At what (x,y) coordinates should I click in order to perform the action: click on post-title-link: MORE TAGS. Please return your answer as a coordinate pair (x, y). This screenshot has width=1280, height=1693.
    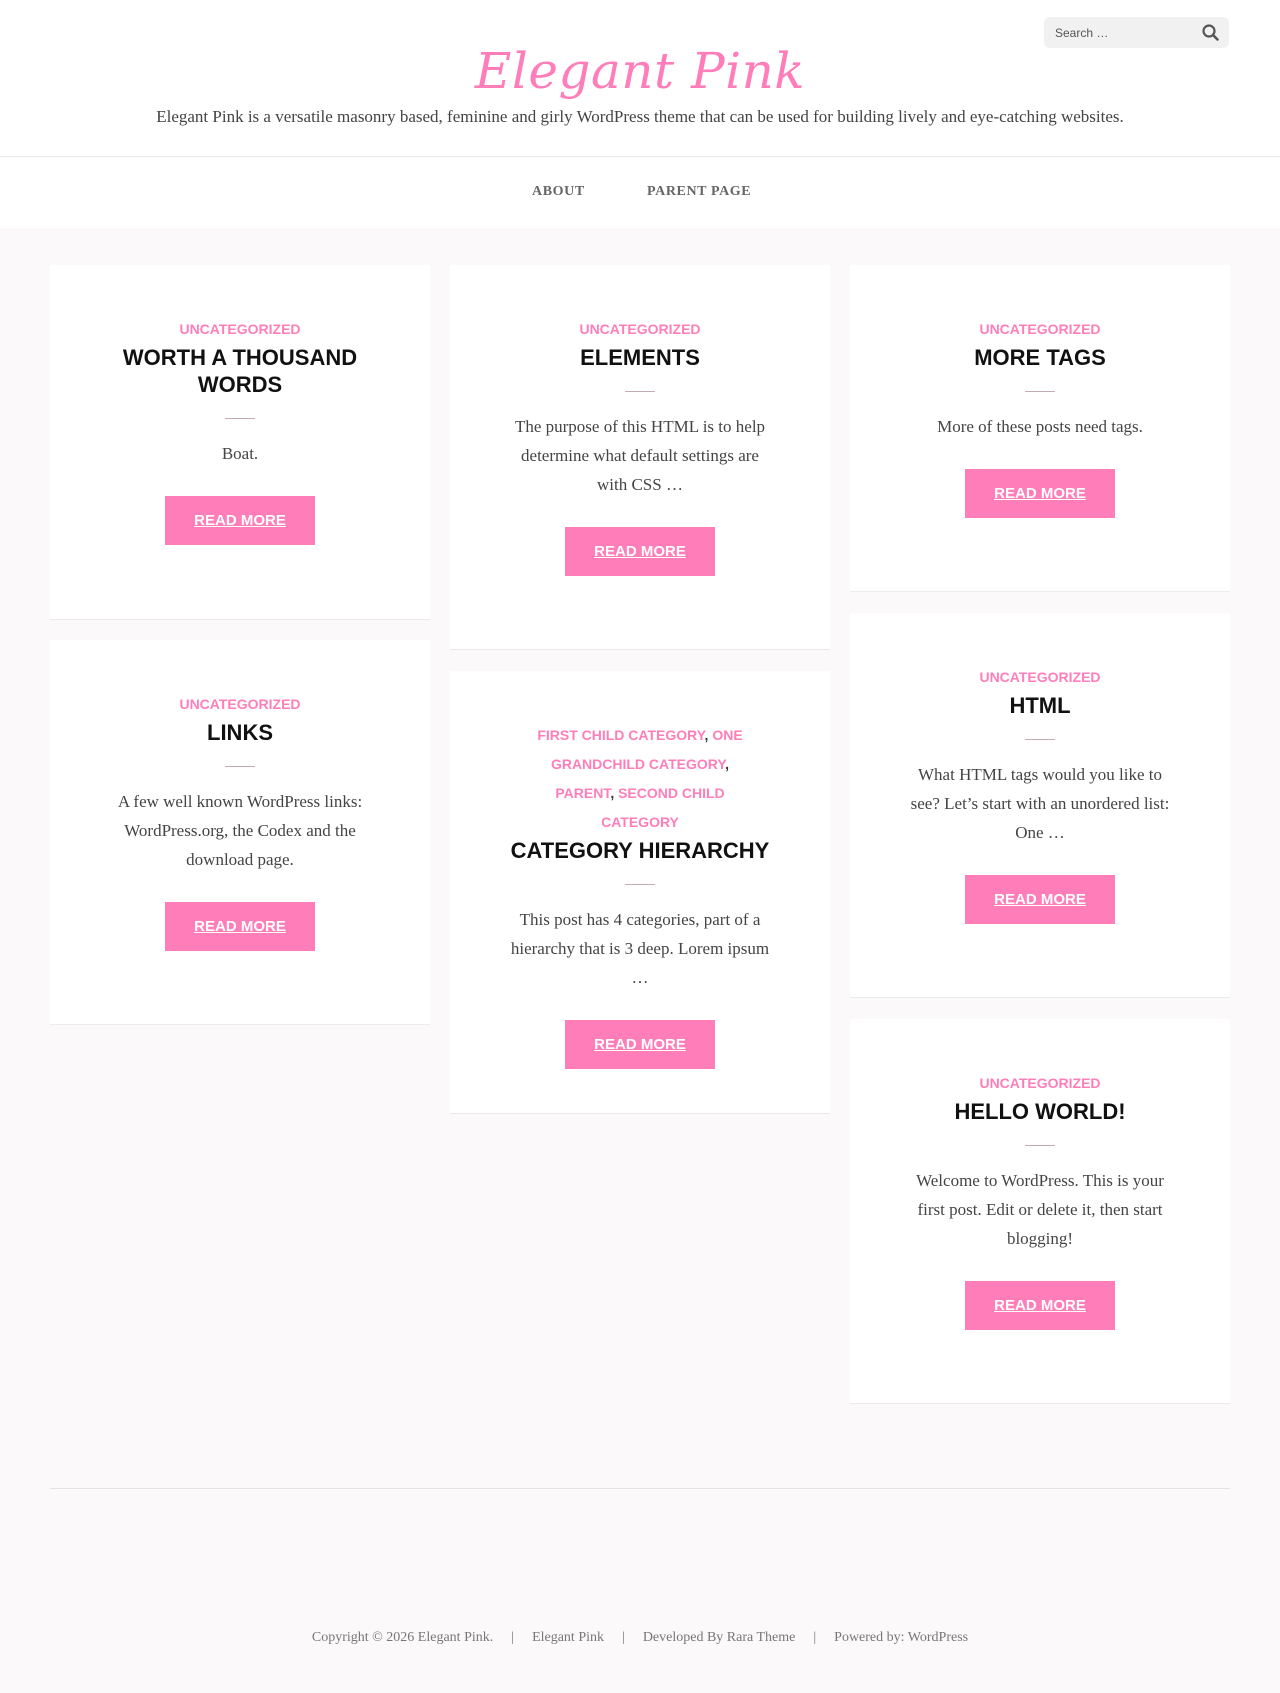
    Looking at the image, I should click on (1040, 357).